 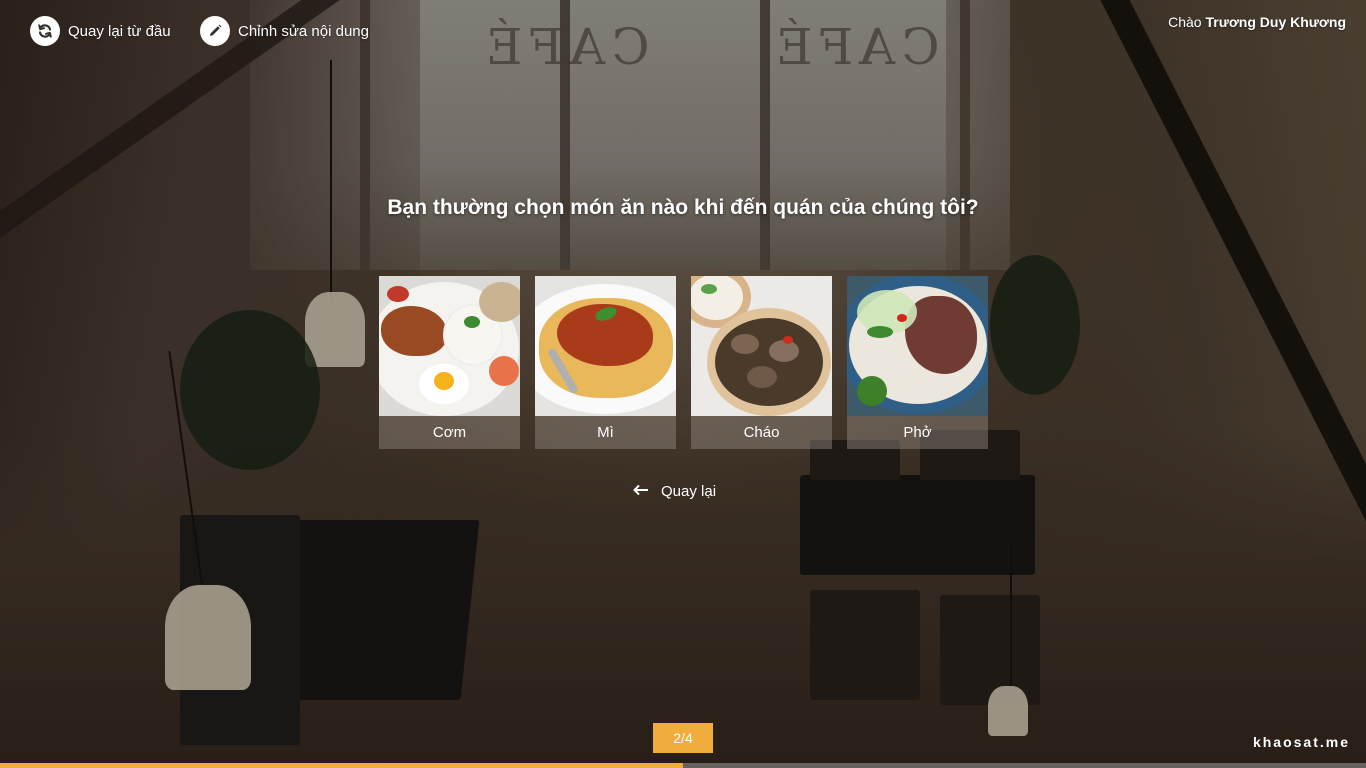 What do you see at coordinates (917, 432) in the screenshot?
I see `option-label: Phở` at bounding box center [917, 432].